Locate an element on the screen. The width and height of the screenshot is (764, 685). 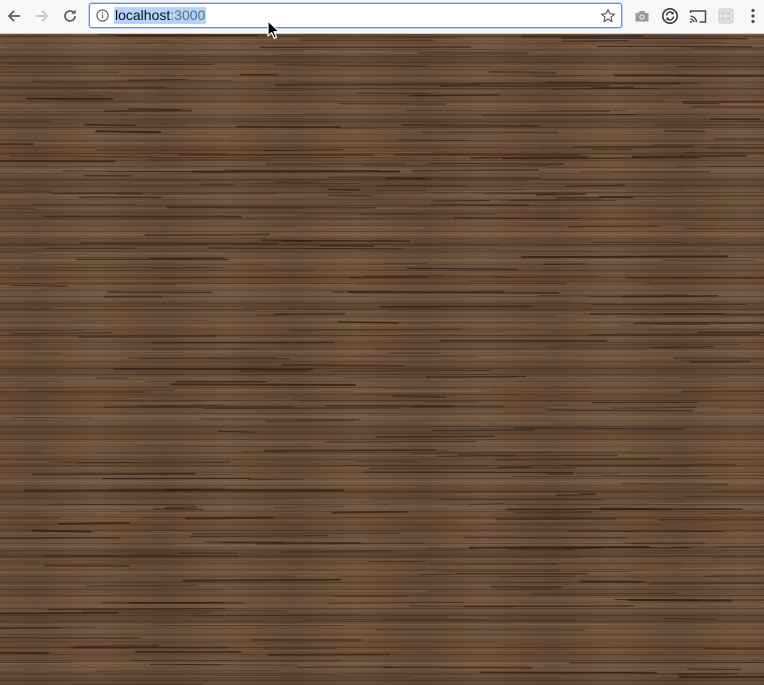
forward-button is located at coordinates (42, 16).